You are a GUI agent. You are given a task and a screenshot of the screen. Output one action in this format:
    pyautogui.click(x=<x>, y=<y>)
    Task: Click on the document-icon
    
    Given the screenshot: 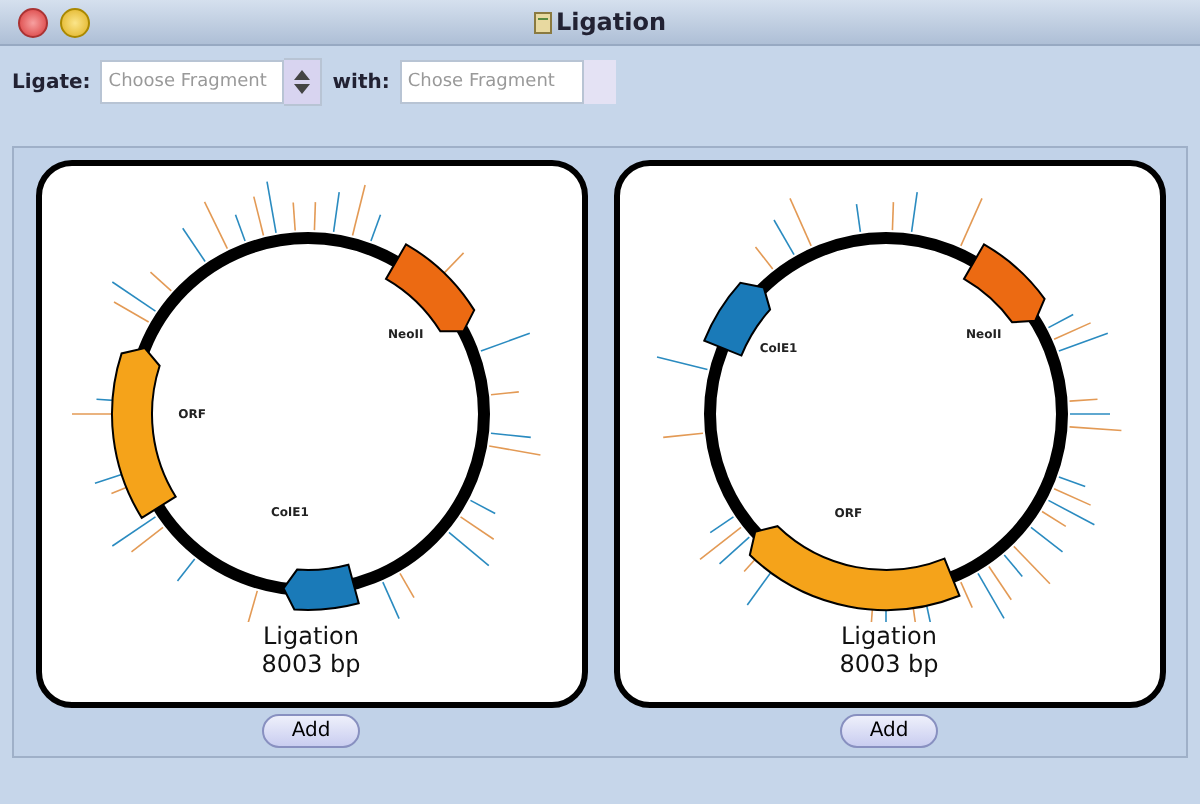 What is the action you would take?
    pyautogui.click(x=542, y=22)
    